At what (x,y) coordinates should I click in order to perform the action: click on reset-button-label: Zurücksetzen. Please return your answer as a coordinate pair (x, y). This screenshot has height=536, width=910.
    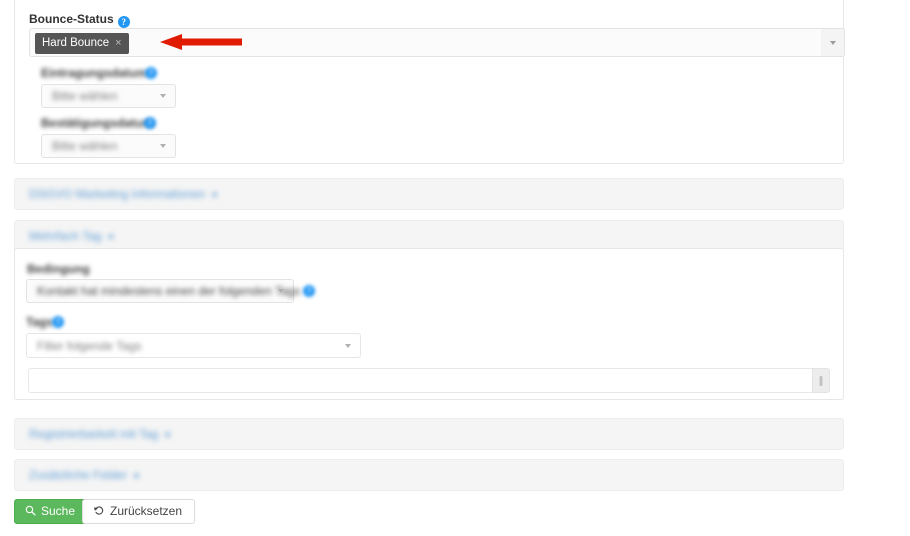
    Looking at the image, I should click on (146, 511).